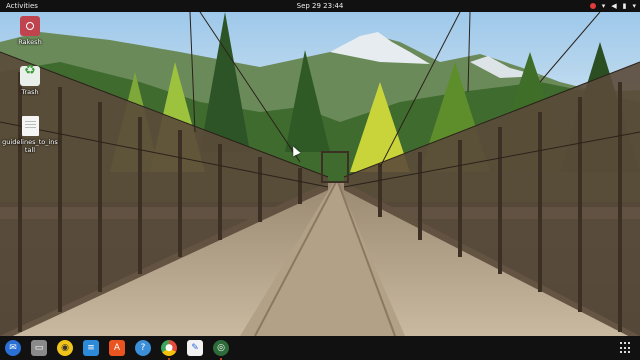 This screenshot has height=360, width=640. I want to click on desktop-icon-label: Rakesh, so click(30, 42).